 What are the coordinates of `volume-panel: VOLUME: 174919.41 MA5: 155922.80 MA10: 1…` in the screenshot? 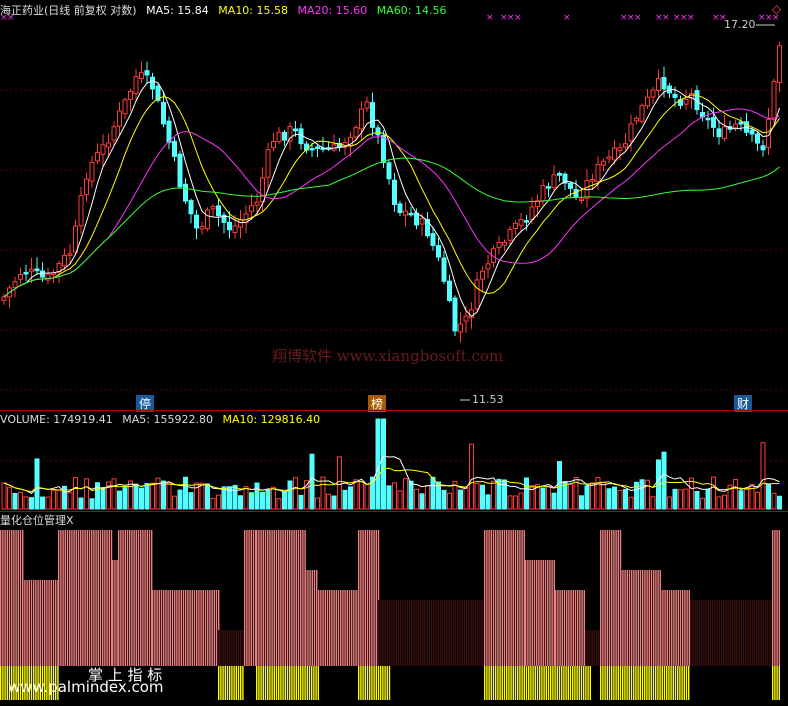 It's located at (394, 461).